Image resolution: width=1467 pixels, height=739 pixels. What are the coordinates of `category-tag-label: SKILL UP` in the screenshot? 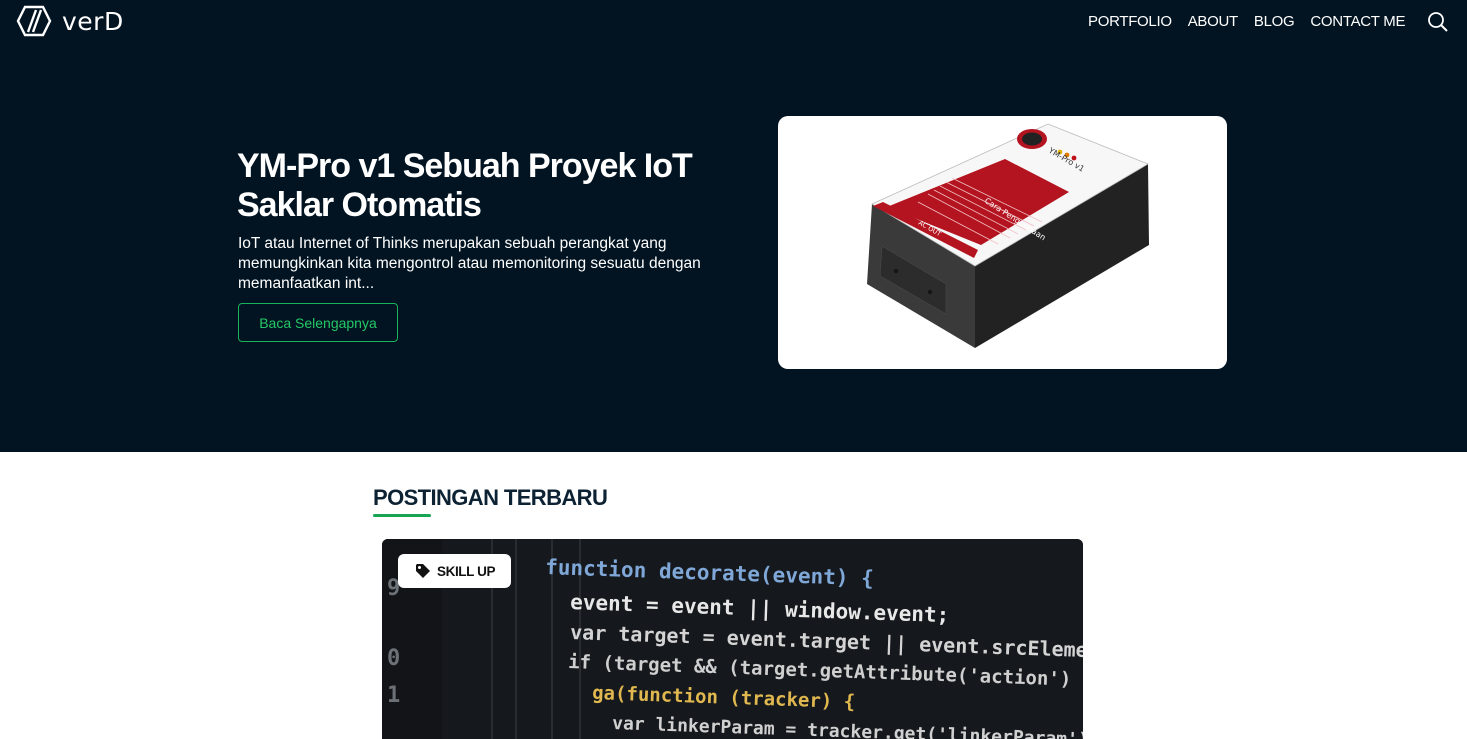 It's located at (466, 571).